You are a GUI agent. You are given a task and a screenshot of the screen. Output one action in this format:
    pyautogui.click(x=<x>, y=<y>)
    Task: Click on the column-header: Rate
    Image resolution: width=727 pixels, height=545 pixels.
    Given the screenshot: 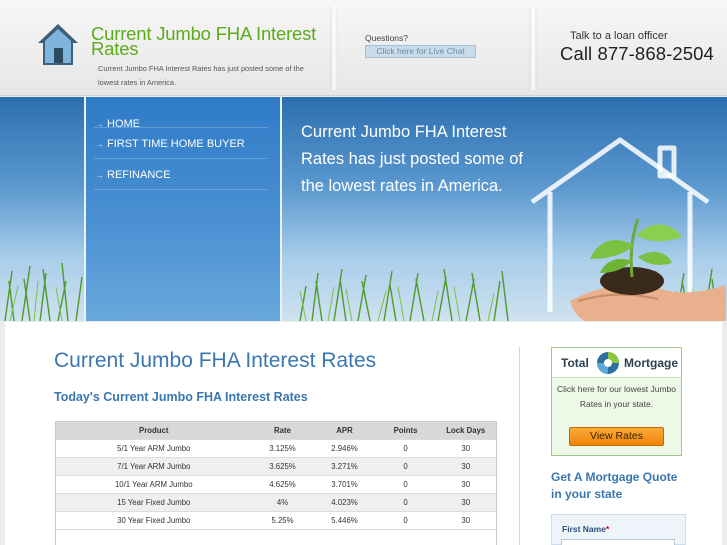 What is the action you would take?
    pyautogui.click(x=282, y=430)
    